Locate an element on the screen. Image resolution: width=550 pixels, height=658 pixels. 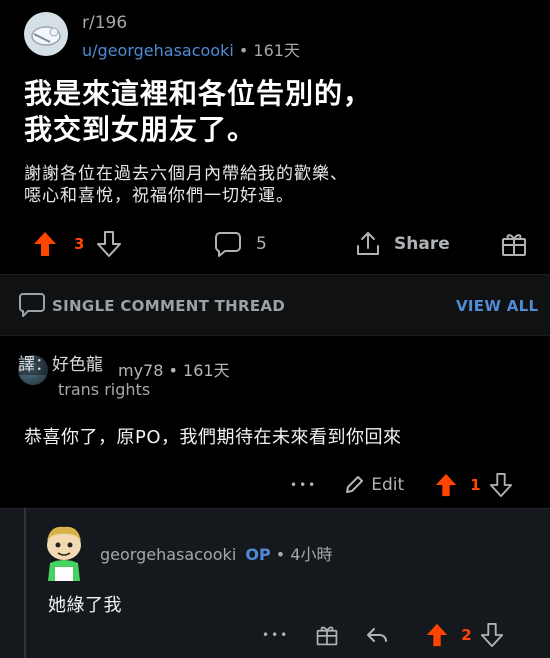
comment-actions: ••• 2 is located at coordinates (383, 635).